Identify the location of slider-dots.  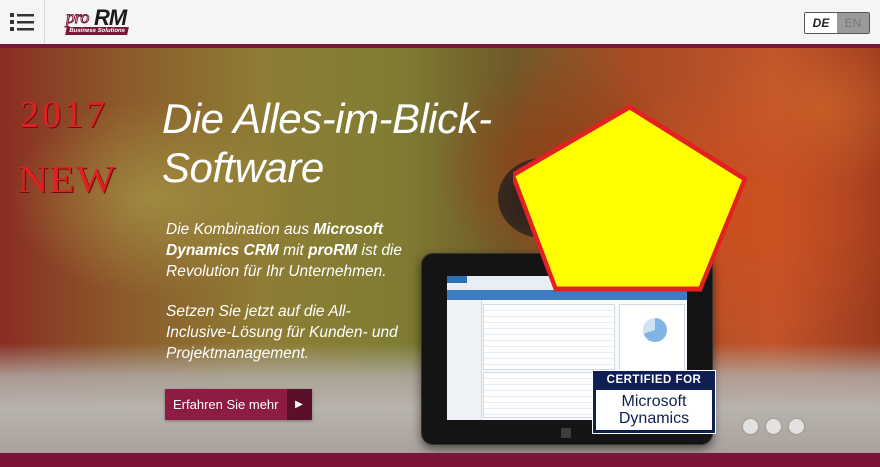
(773, 426).